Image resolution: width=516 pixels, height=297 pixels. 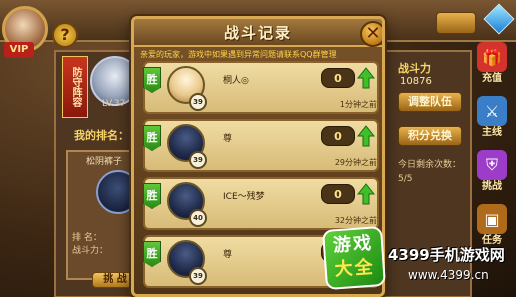 I want to click on points-exchange-button: 积分兑换, so click(x=430, y=136).